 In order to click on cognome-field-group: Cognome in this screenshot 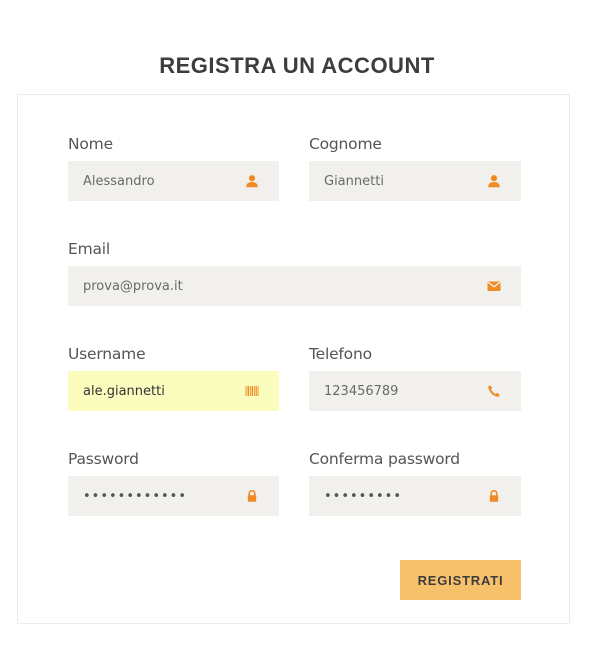, I will do `click(415, 167)`.